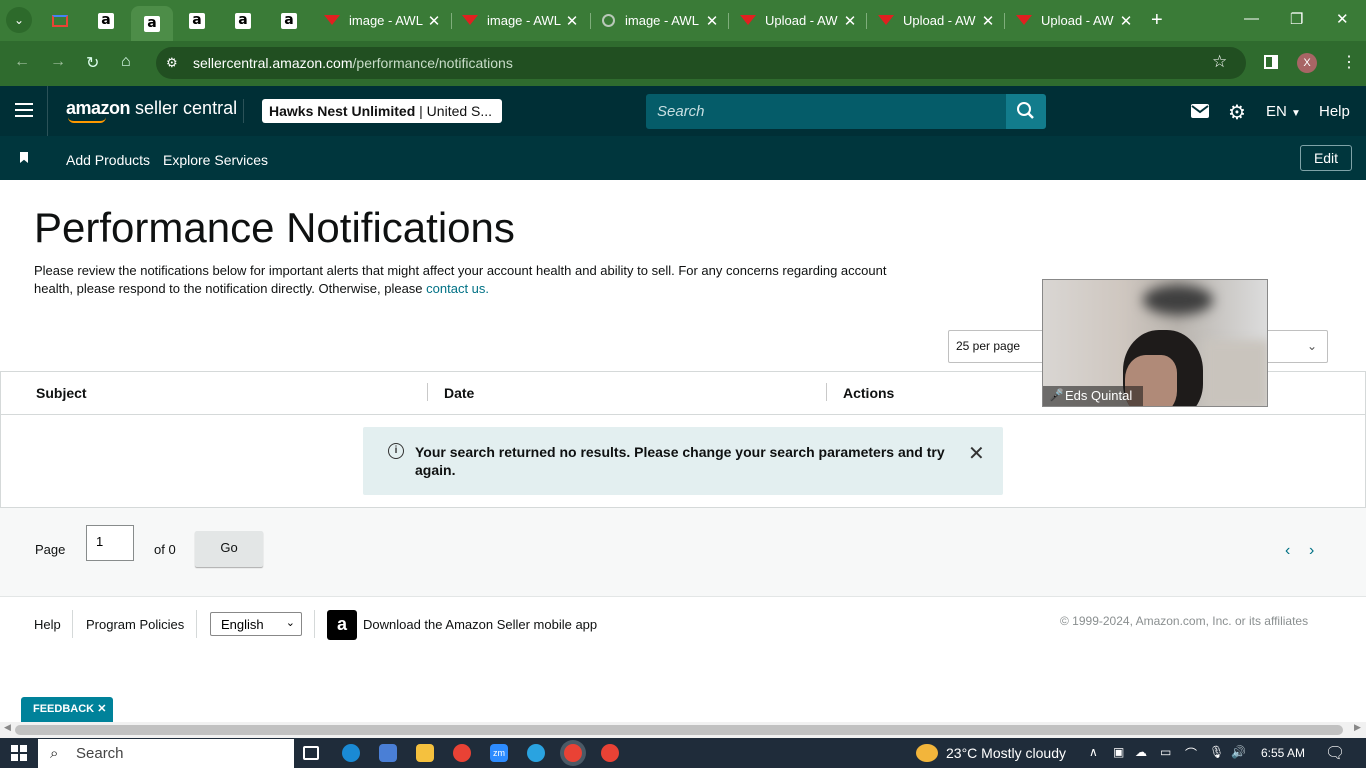 This screenshot has height=768, width=1366. Describe the element at coordinates (1311, 551) in the screenshot. I see `chevron-right-icon: ›` at that location.